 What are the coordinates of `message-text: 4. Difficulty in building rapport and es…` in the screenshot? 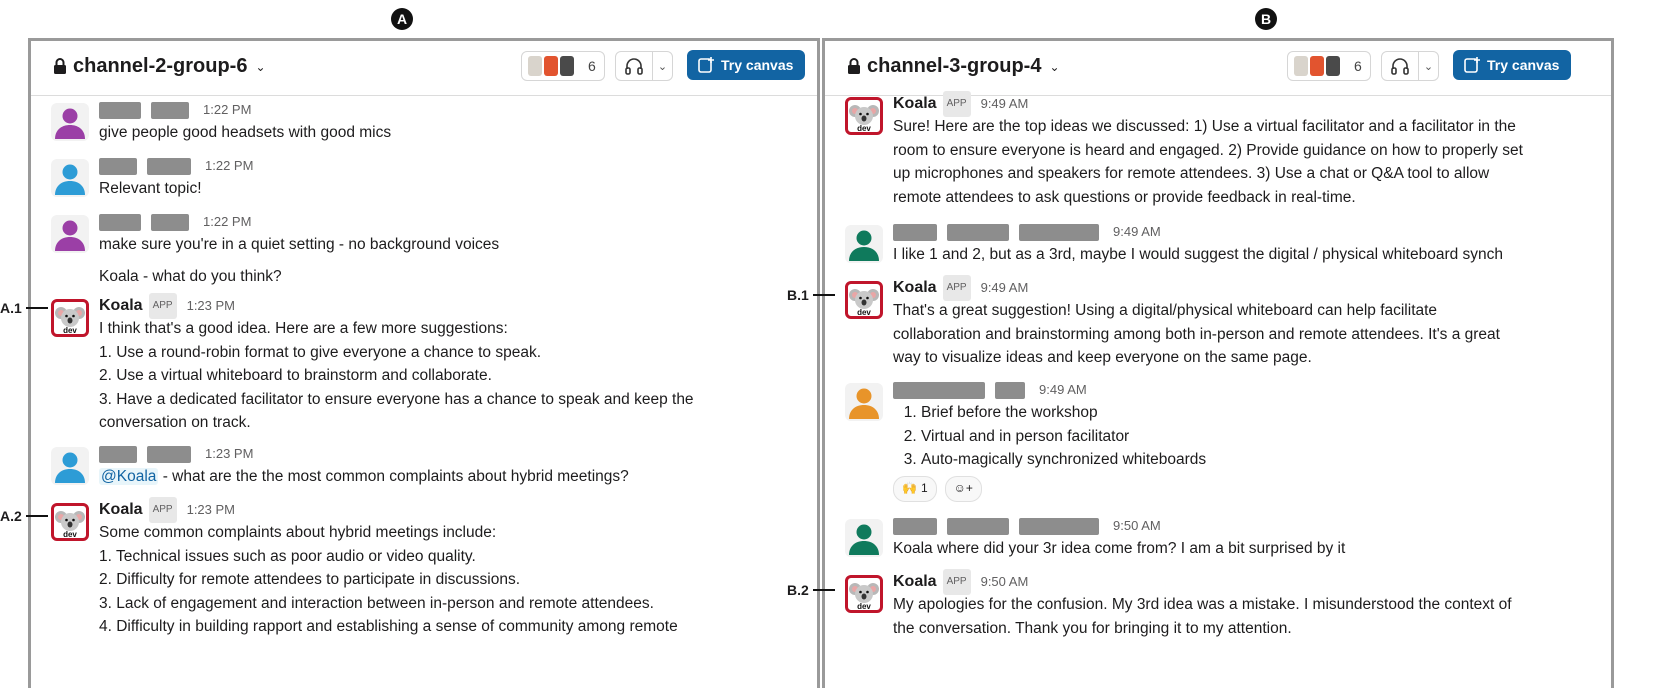 It's located at (388, 626).